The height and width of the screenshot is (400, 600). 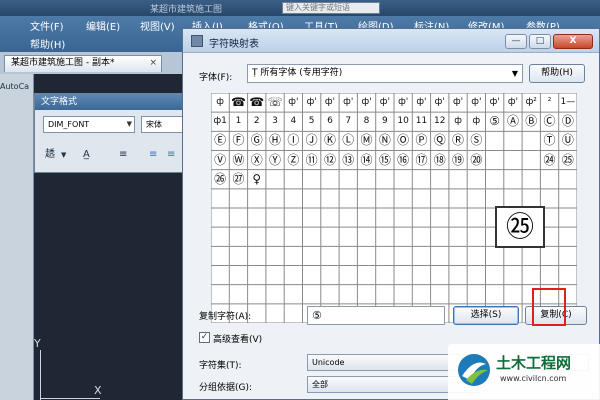 I want to click on character-cell: ⑤, so click(x=495, y=121).